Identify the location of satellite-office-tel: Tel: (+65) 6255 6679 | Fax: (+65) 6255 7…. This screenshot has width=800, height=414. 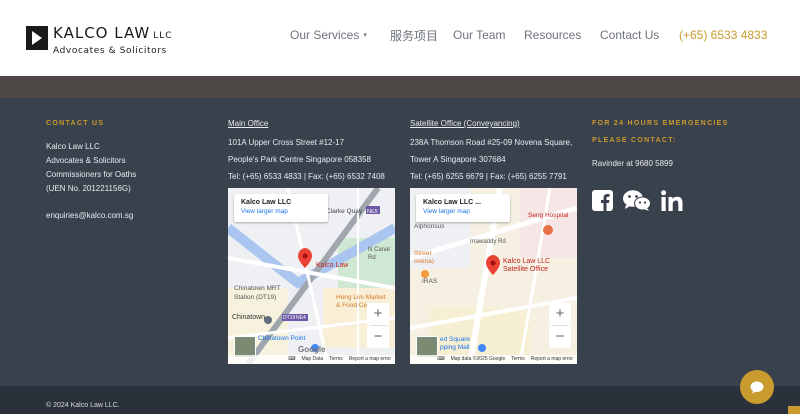
(488, 176).